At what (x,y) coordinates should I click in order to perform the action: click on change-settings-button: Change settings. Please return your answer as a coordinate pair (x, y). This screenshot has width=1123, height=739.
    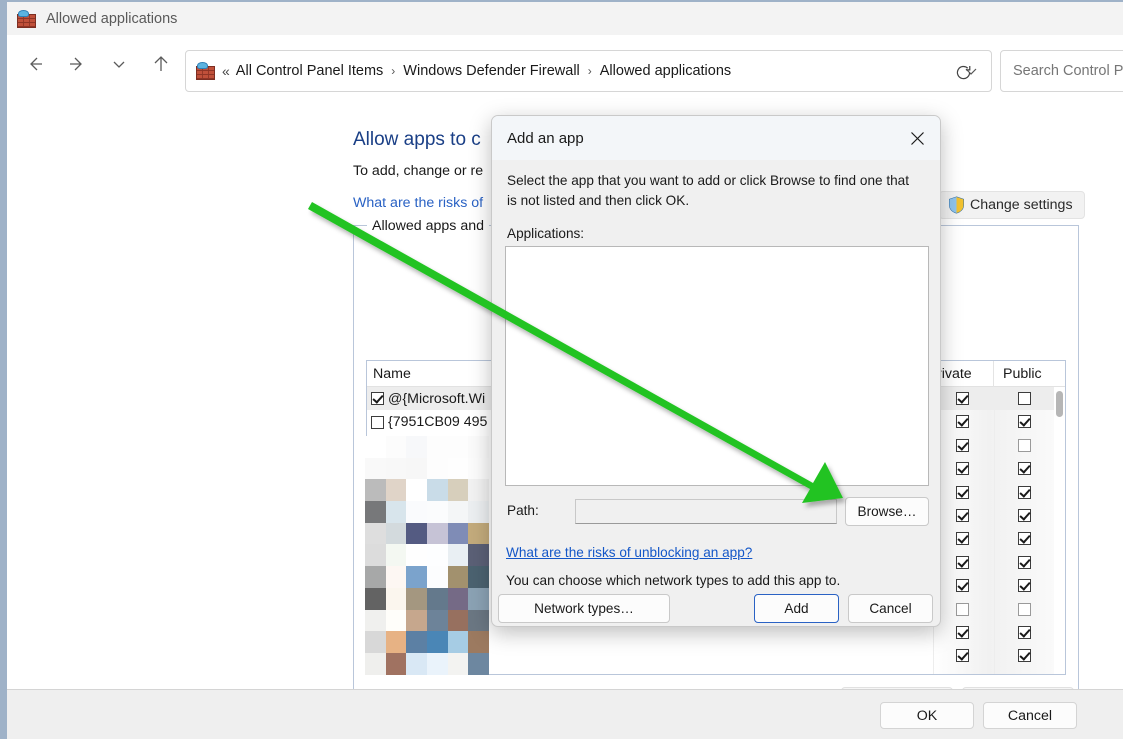
    Looking at the image, I should click on (1012, 205).